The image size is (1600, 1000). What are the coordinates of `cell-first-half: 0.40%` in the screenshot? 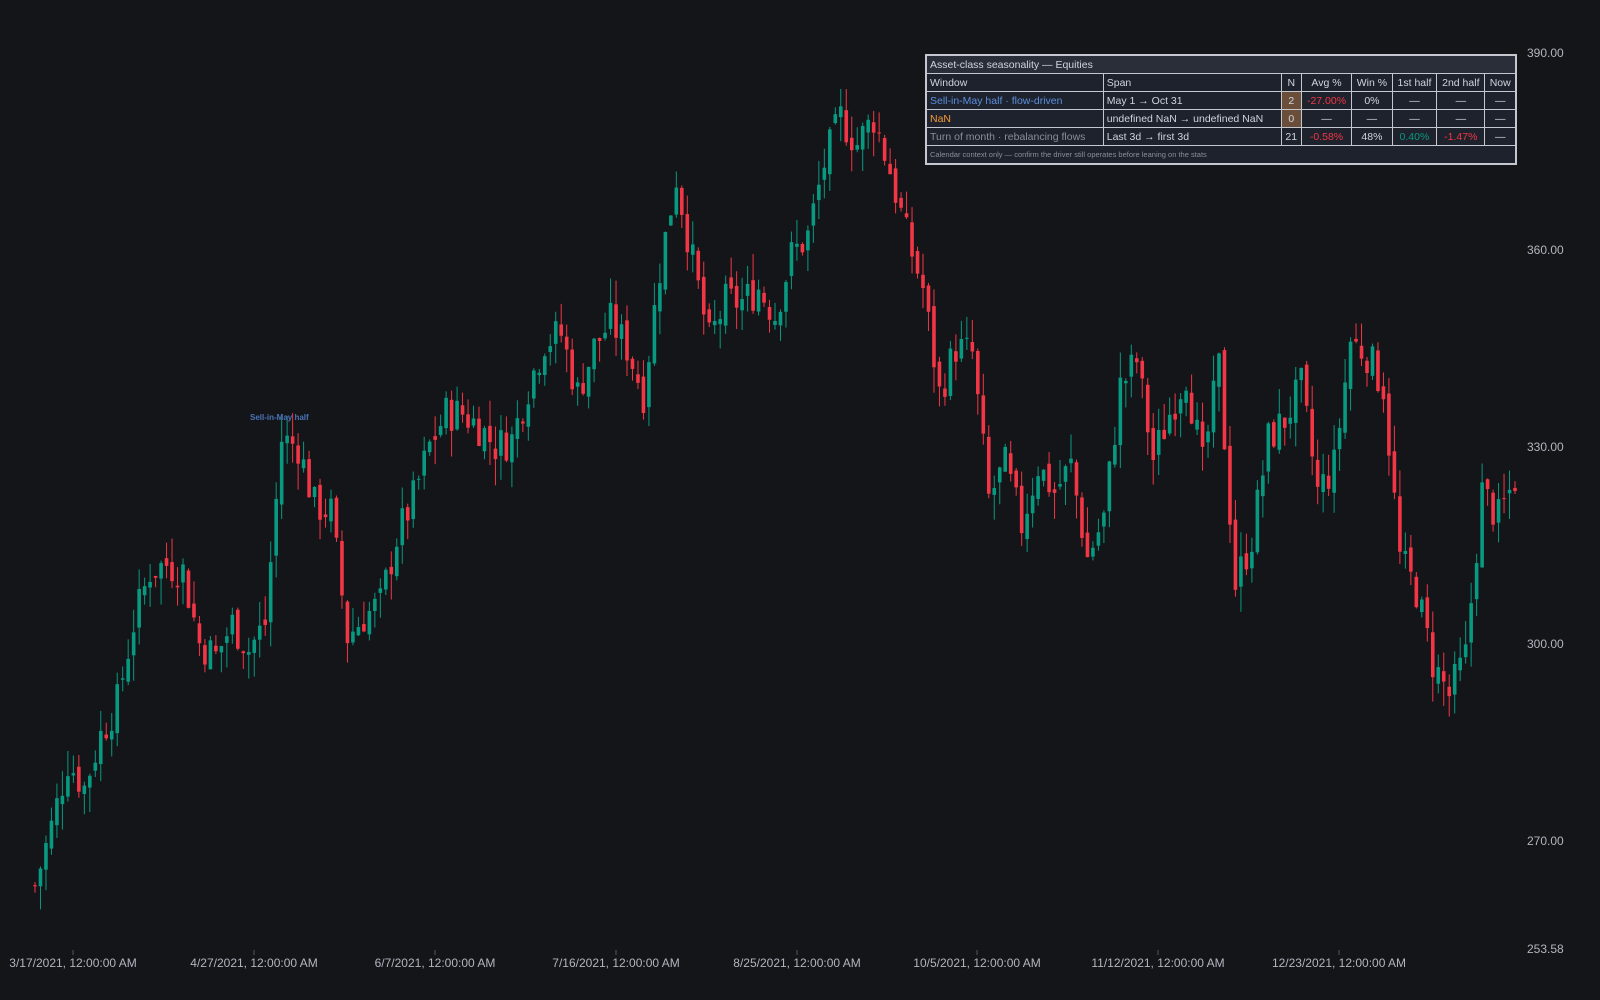 It's located at (1414, 136).